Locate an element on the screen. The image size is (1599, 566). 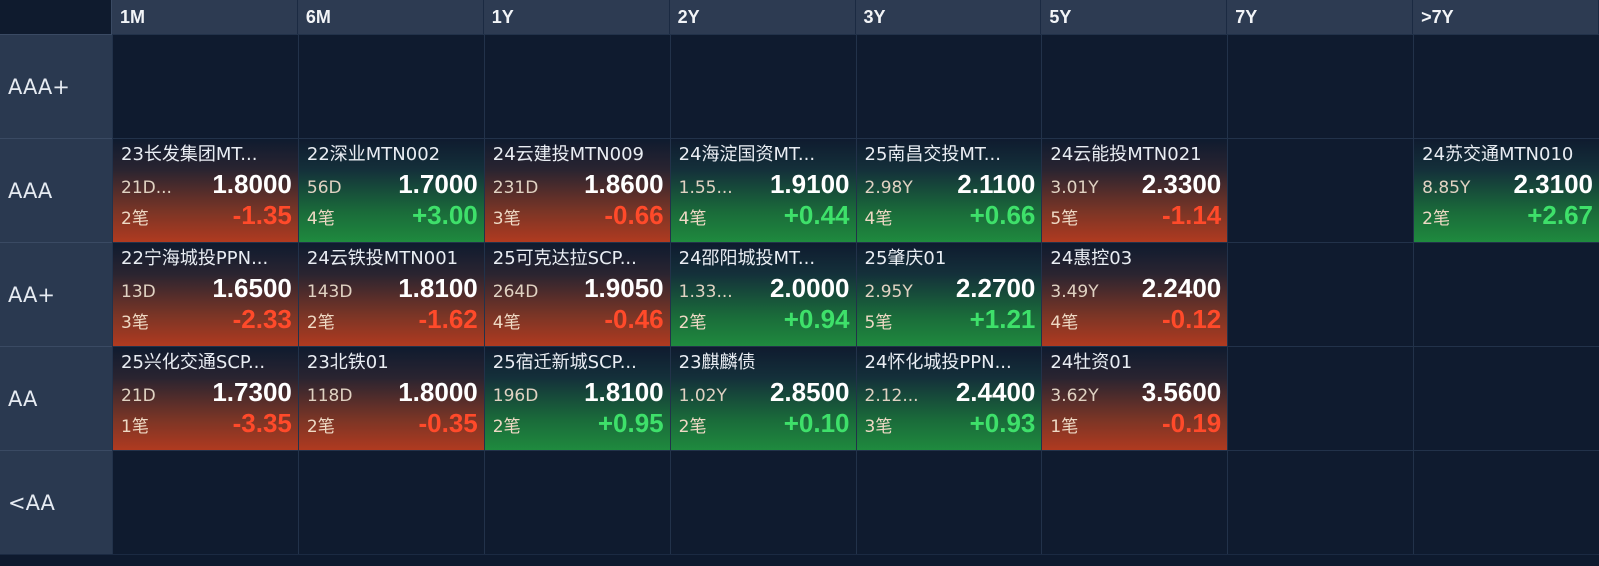
matrix-cell: 24云能投MTN021 3.01Y 2.3300 5笔 -1.14 is located at coordinates (1134, 190).